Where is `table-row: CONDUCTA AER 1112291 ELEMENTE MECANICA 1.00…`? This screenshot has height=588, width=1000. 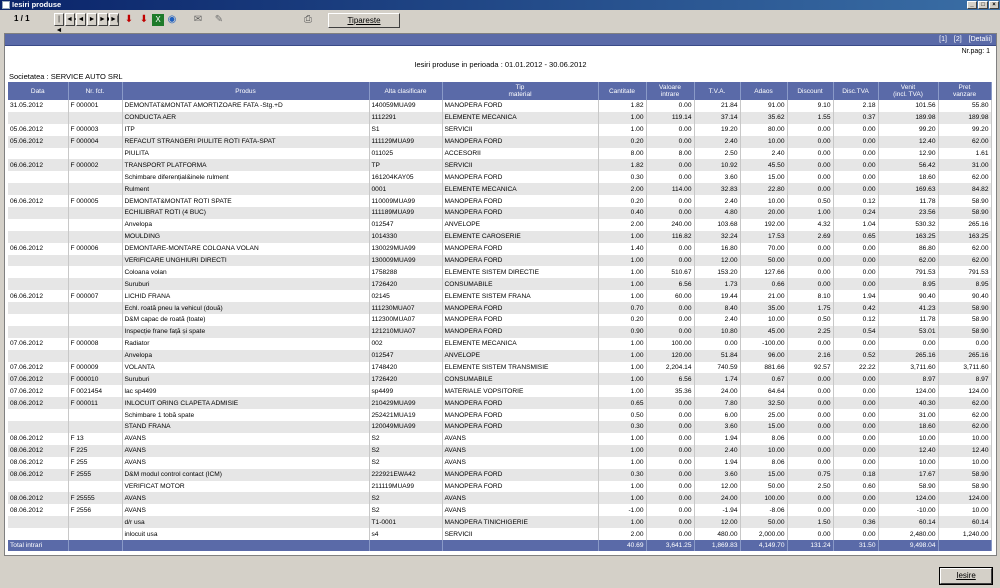
table-row: CONDUCTA AER 1112291 ELEMENTE MECANICA 1.00… is located at coordinates (500, 117).